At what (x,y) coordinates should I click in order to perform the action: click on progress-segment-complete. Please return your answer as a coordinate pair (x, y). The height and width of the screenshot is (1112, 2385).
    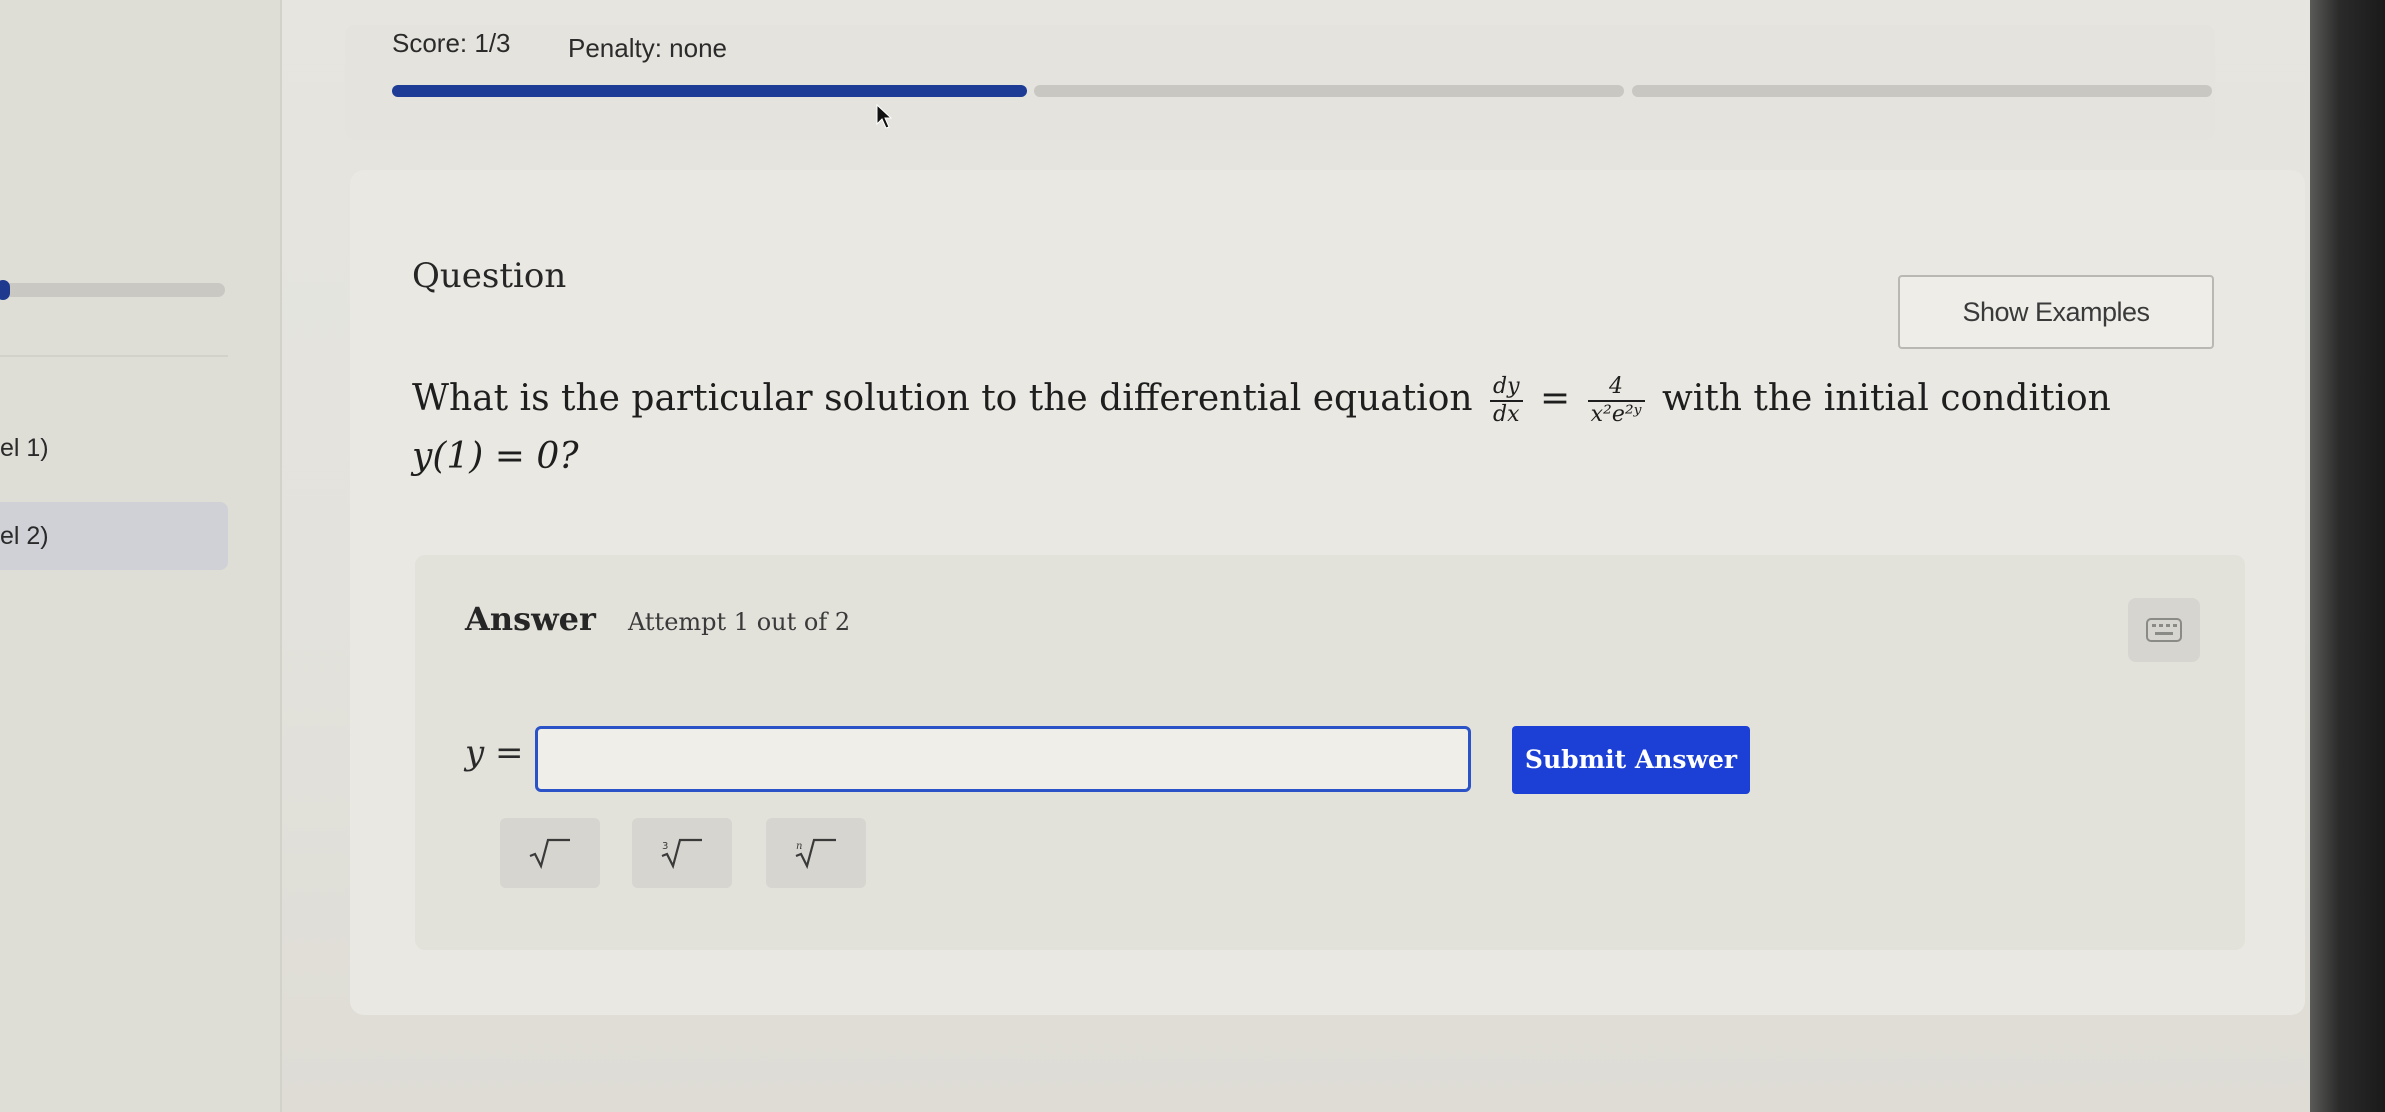
    Looking at the image, I should click on (709, 91).